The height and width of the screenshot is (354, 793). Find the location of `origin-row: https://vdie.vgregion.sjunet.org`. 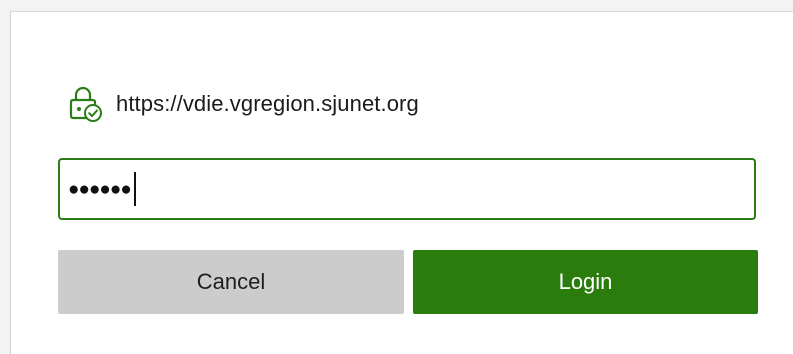

origin-row: https://vdie.vgregion.sjunet.org is located at coordinates (242, 104).